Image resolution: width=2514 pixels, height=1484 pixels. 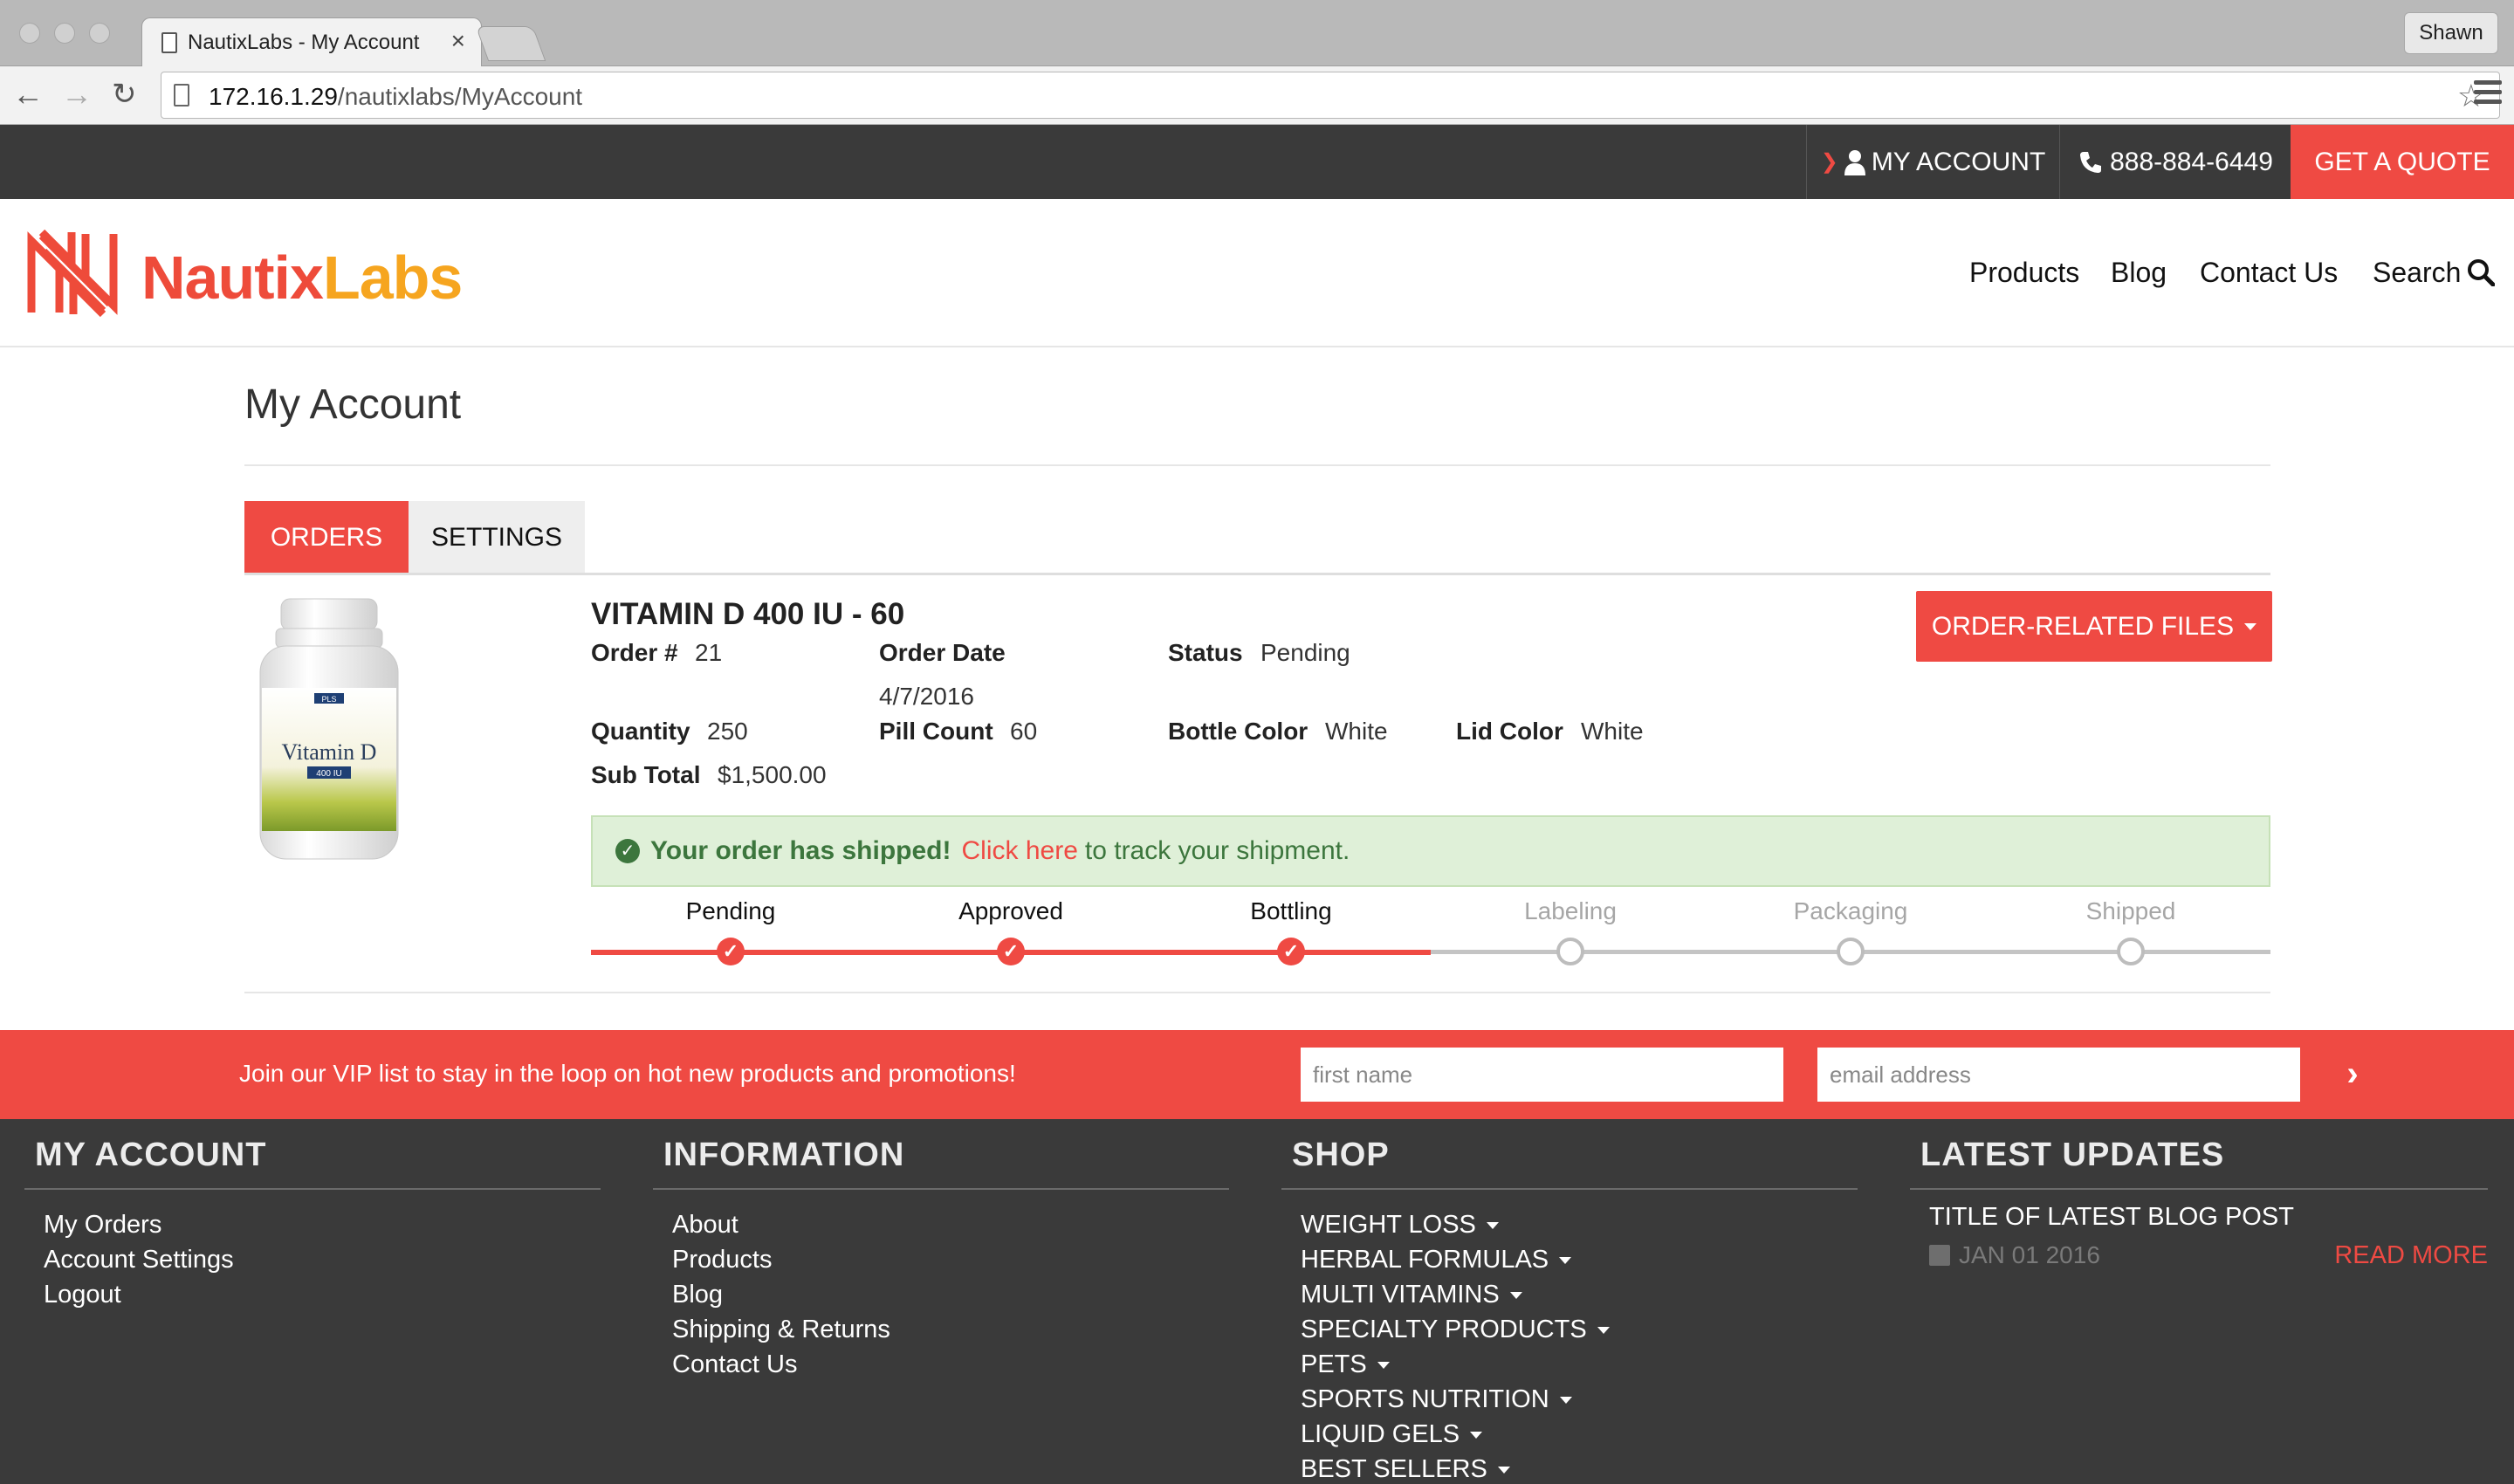 I want to click on footer-shop-link: HERBAL FORMULAS, so click(x=1579, y=1260).